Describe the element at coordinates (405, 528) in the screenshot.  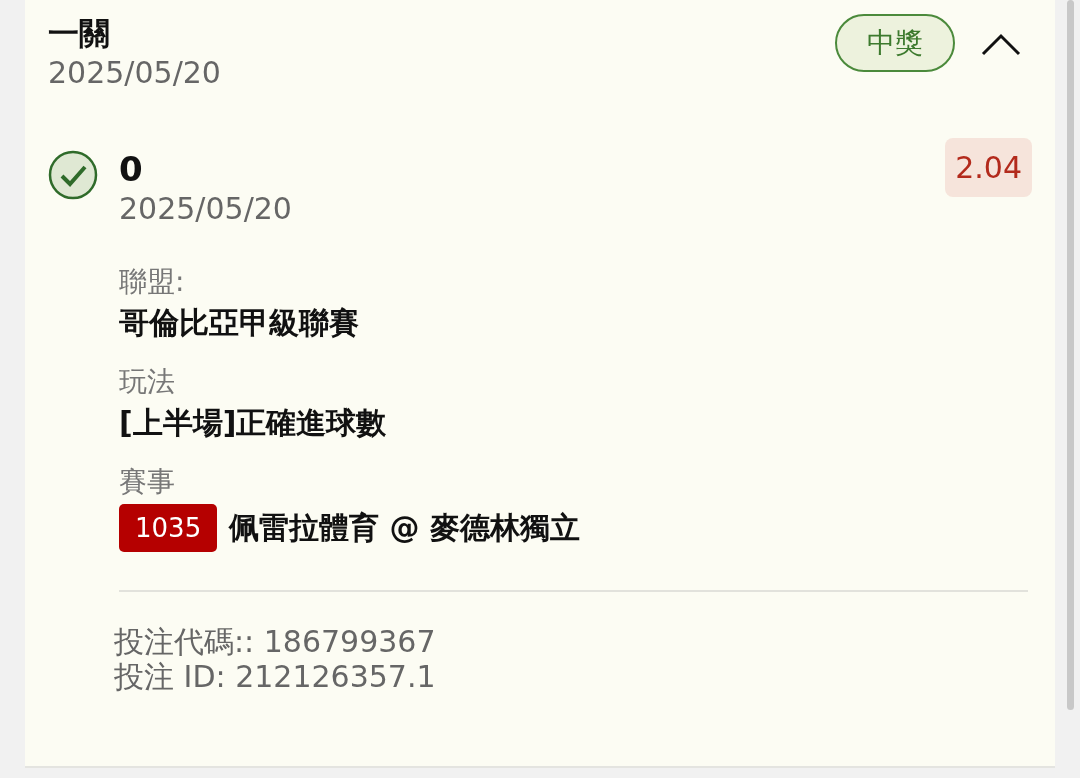
I see `event-name: 佩雷拉體育 @ 麥德林獨立` at that location.